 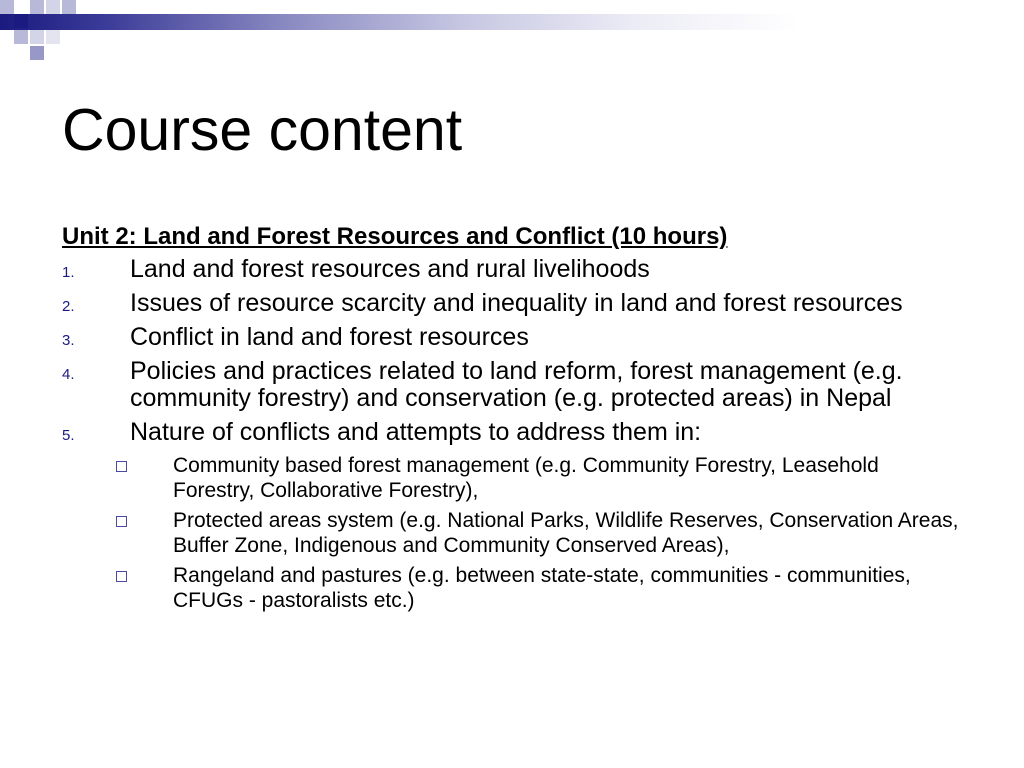 What do you see at coordinates (262, 130) in the screenshot?
I see `slide-title: Course content` at bounding box center [262, 130].